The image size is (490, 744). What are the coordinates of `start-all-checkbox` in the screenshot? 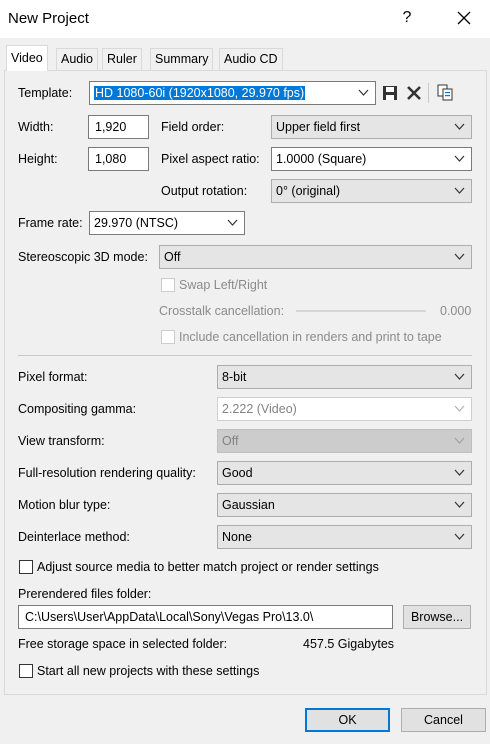 It's located at (26, 671).